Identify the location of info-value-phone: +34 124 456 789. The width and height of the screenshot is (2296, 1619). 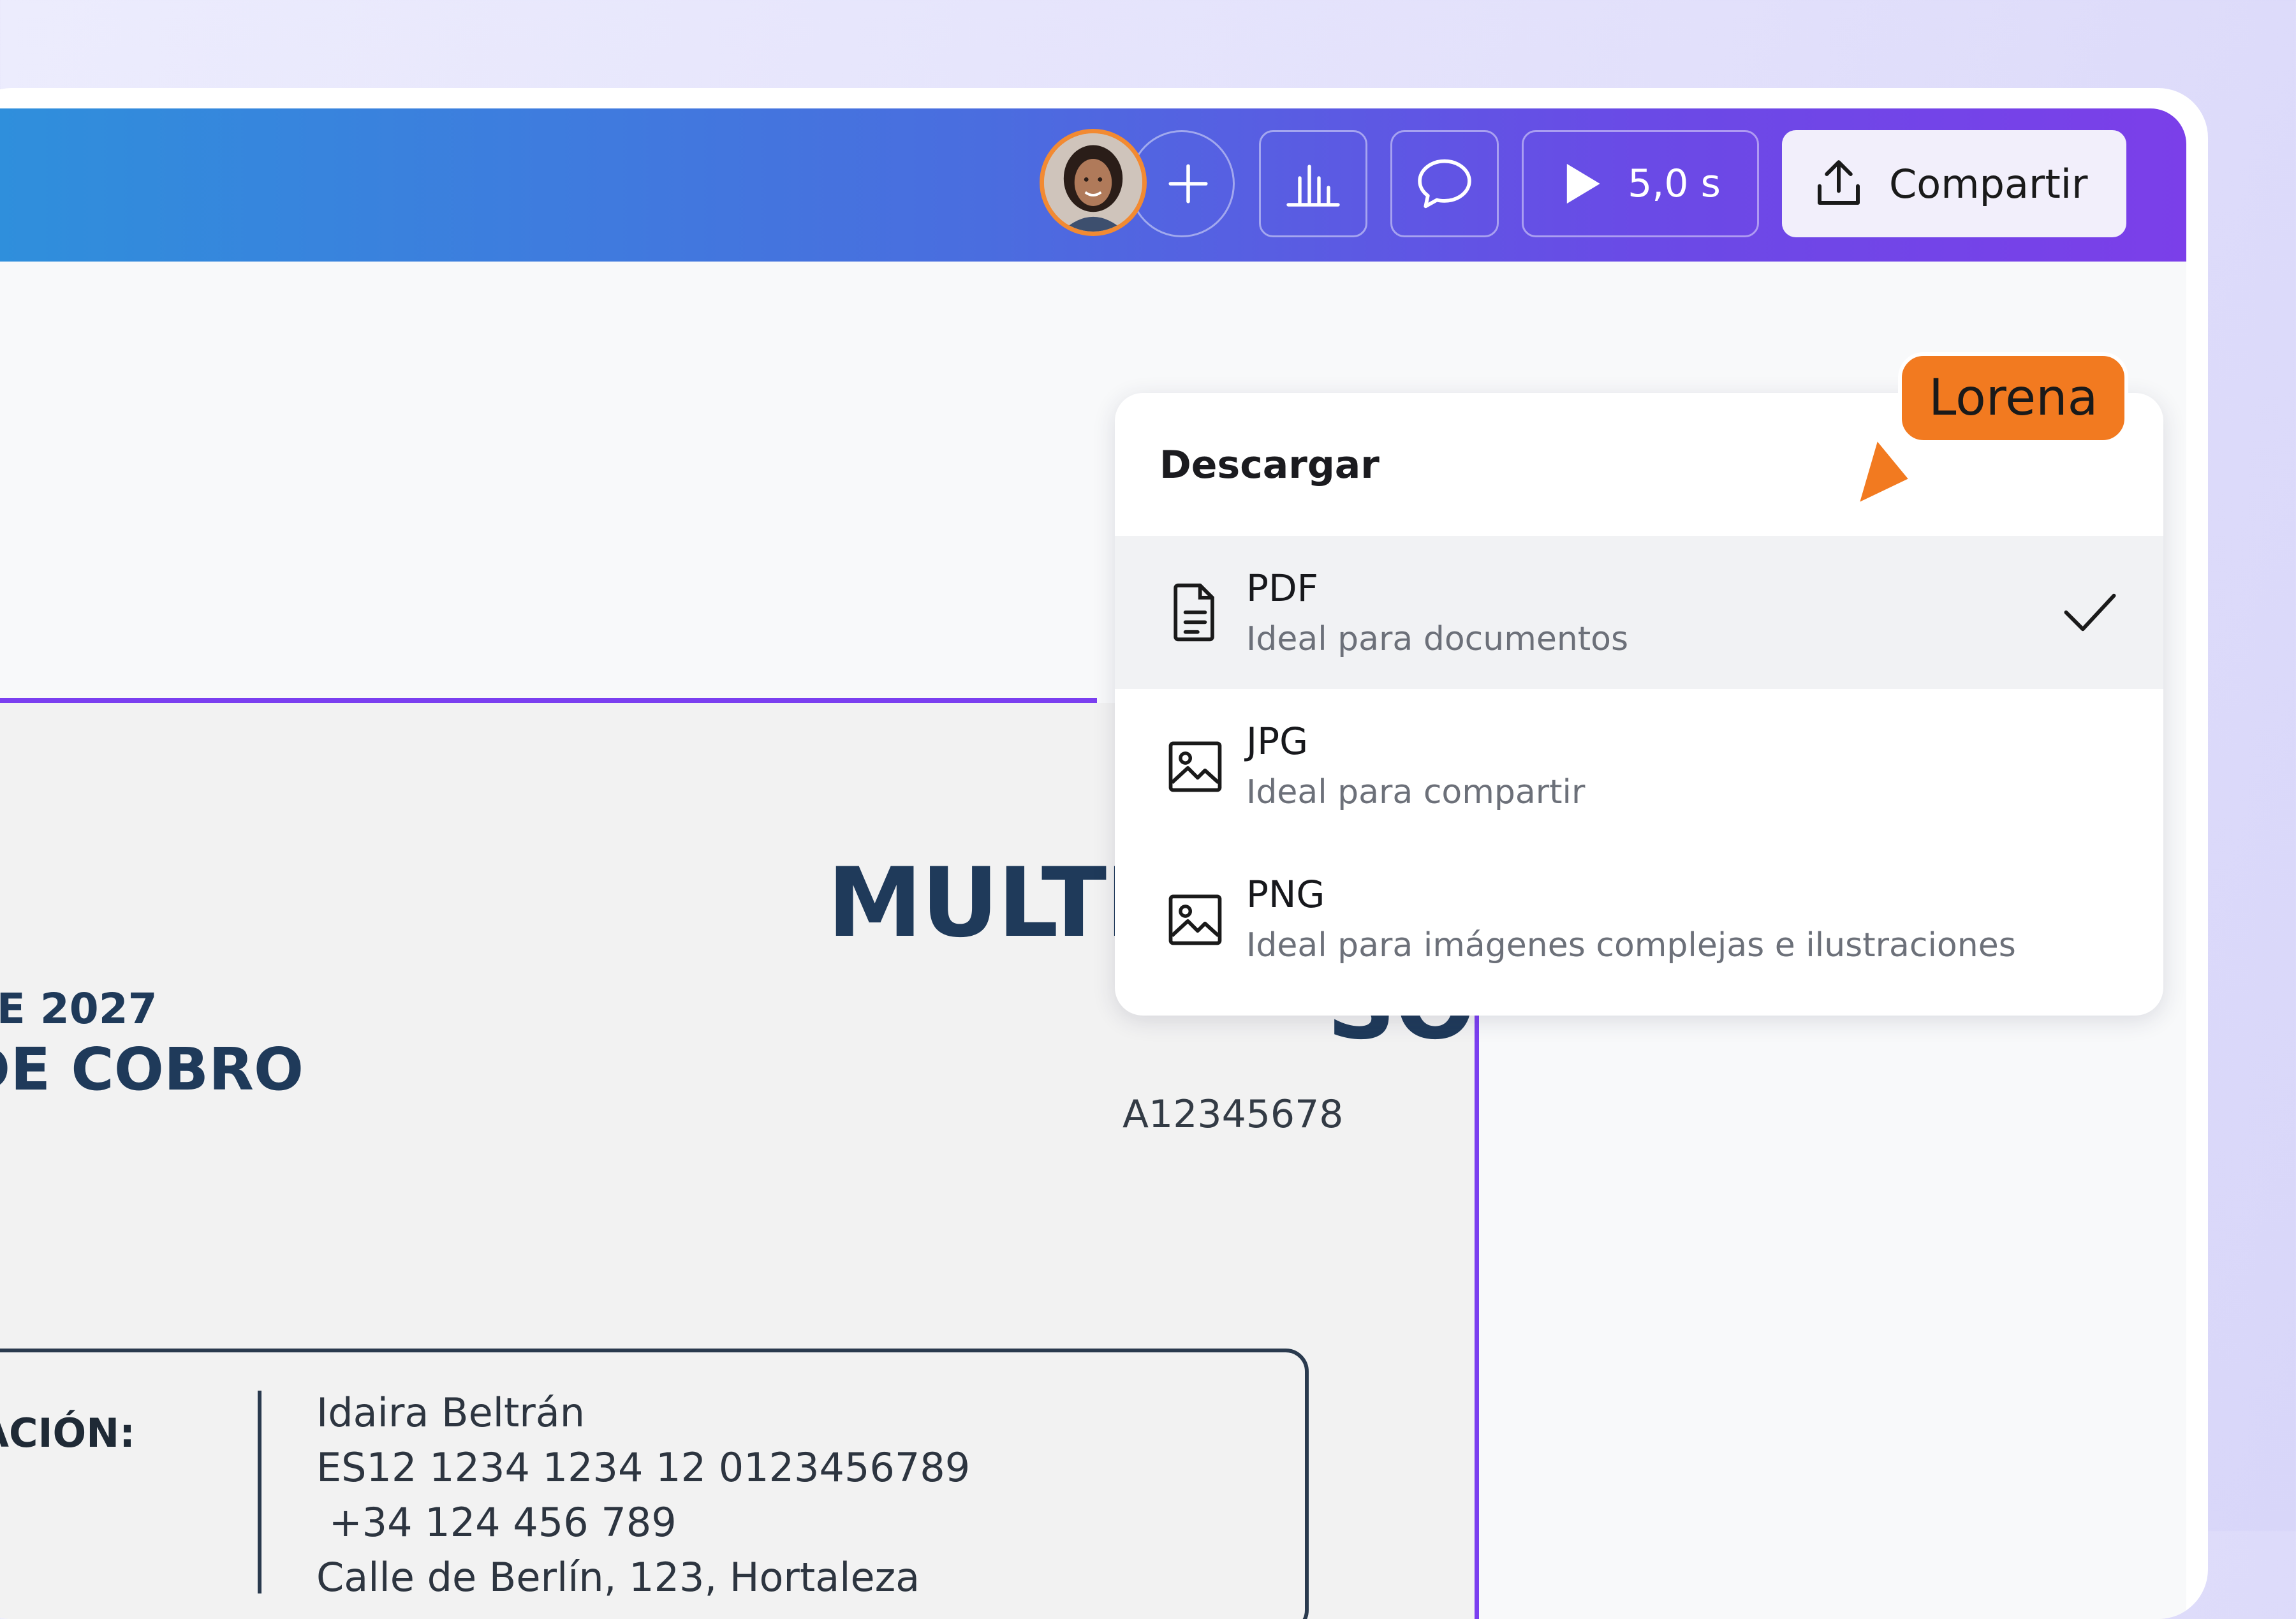
(496, 1522).